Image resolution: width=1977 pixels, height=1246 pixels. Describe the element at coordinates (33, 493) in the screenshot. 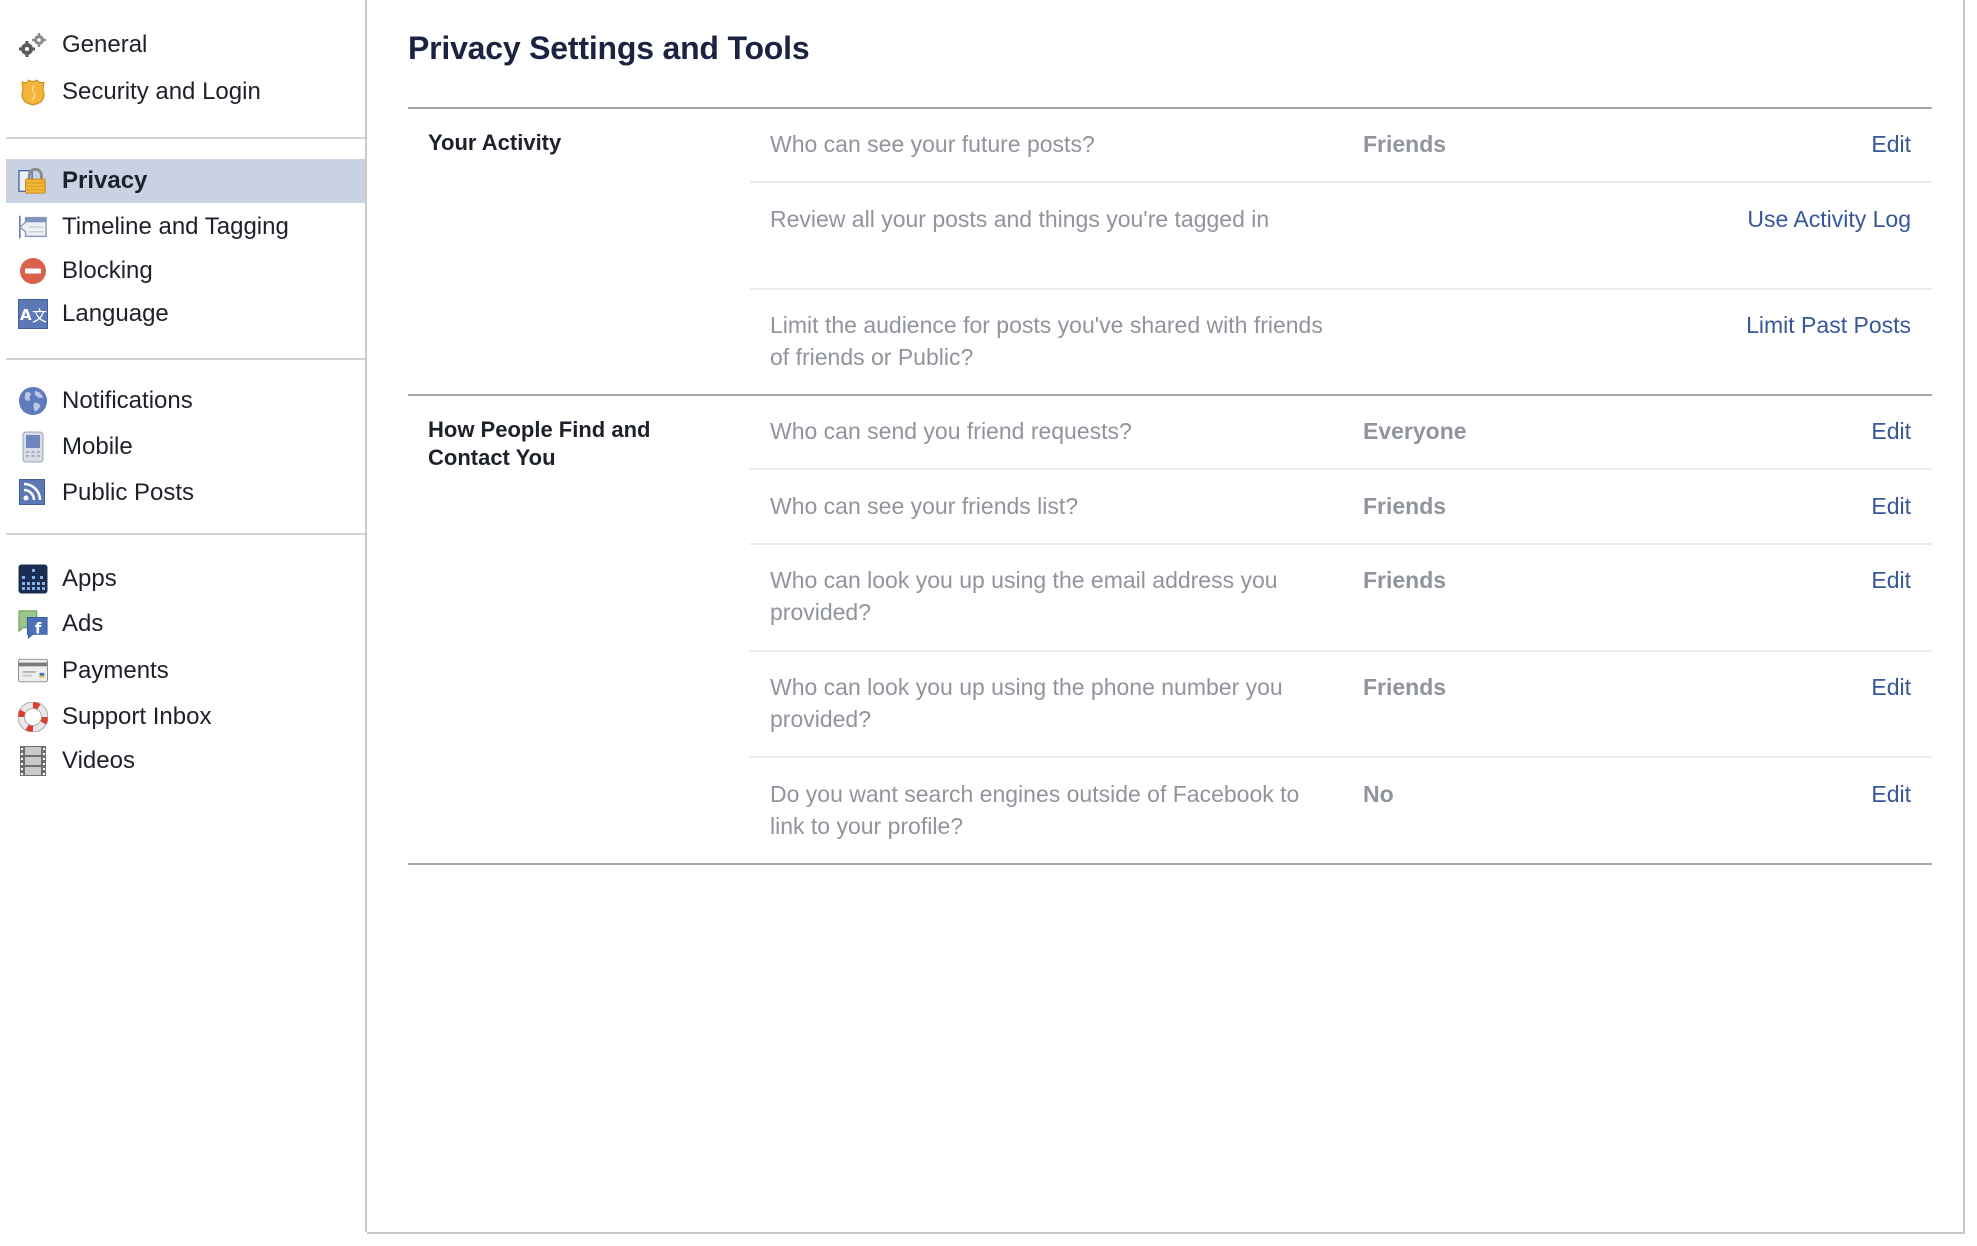

I see `rss-icon` at that location.